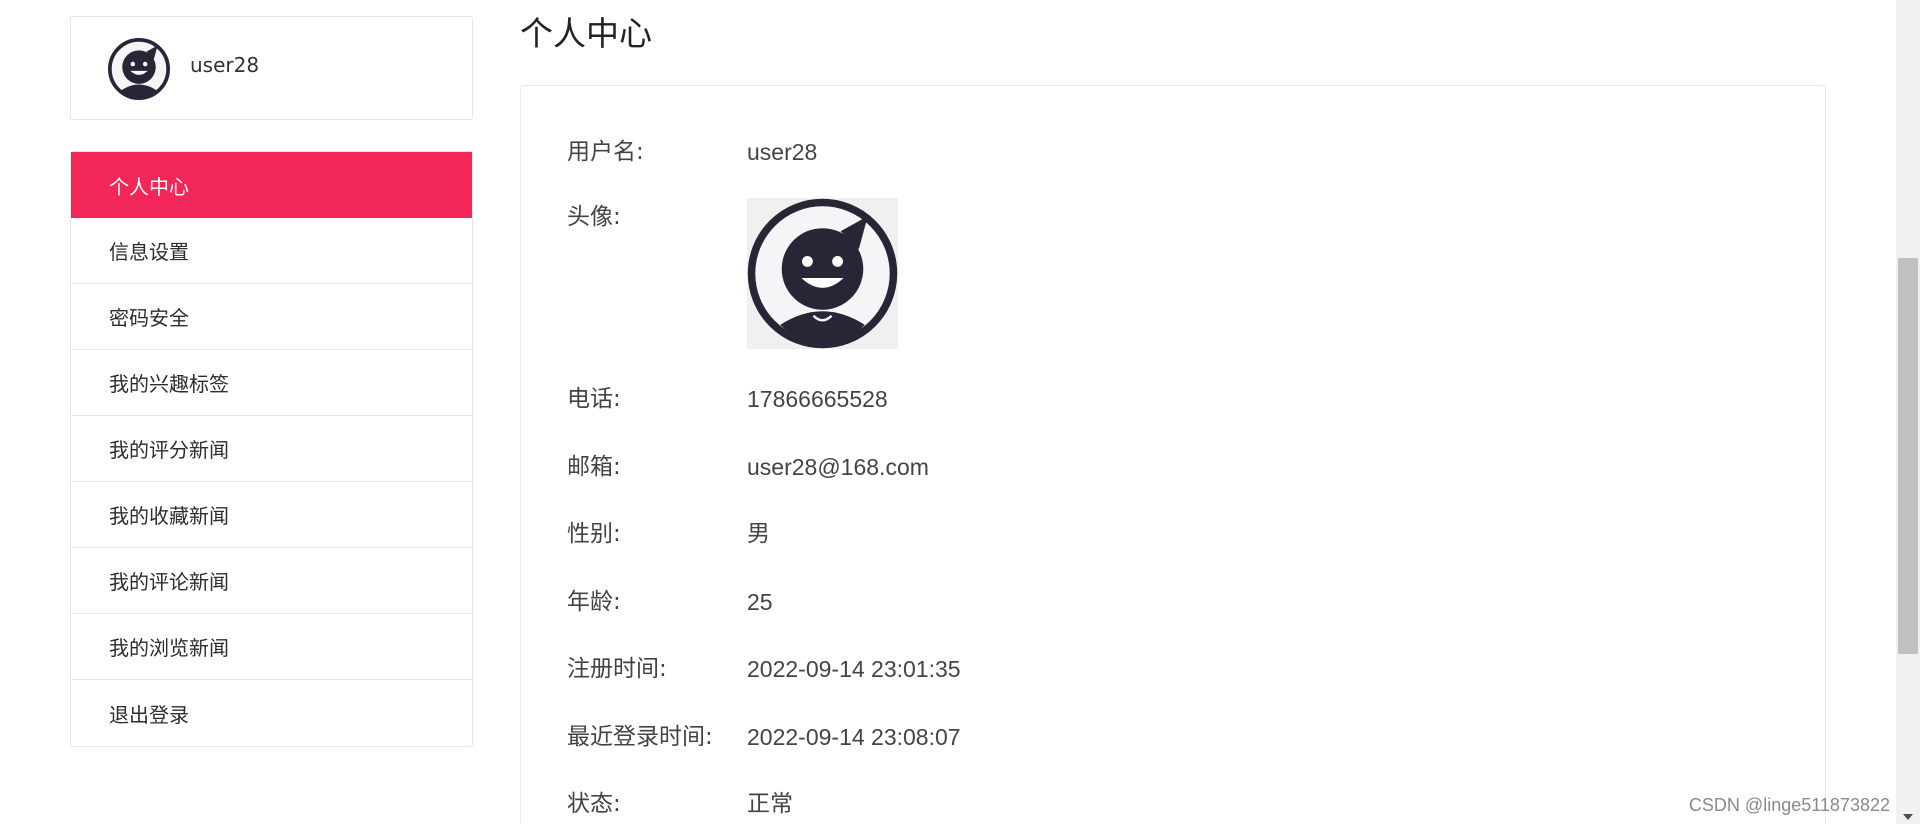 Image resolution: width=1920 pixels, height=824 pixels. Describe the element at coordinates (594, 602) in the screenshot. I see `field-label: 年龄:` at that location.